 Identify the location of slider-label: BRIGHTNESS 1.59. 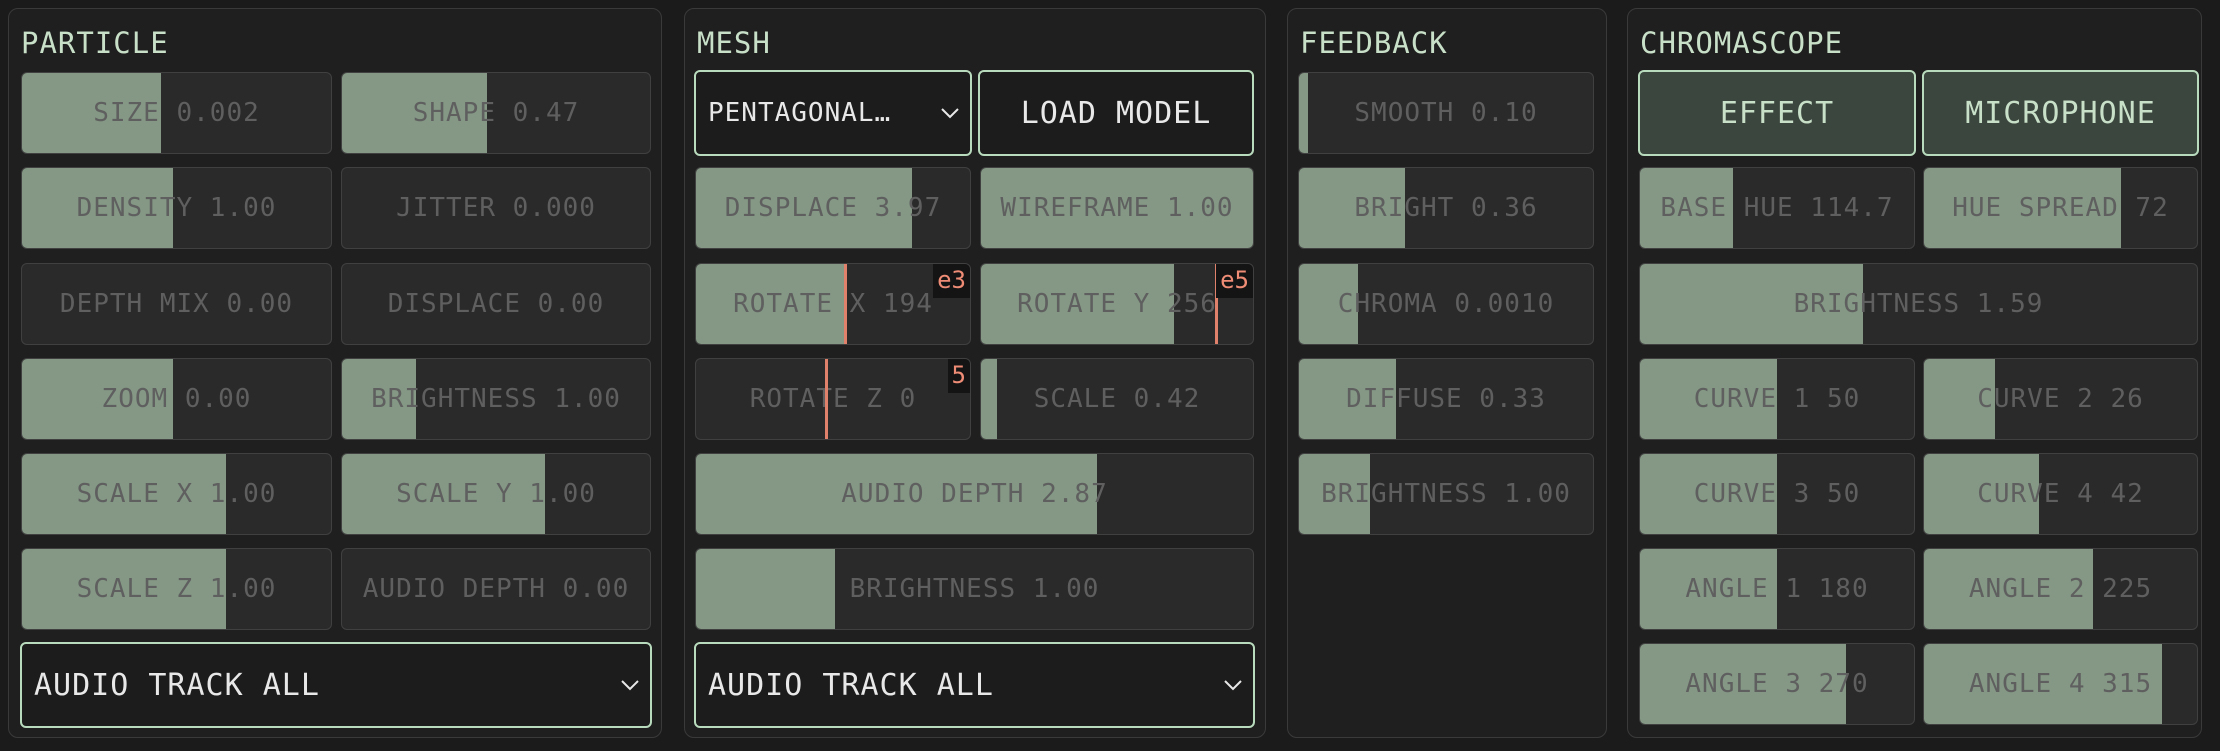
(1918, 304).